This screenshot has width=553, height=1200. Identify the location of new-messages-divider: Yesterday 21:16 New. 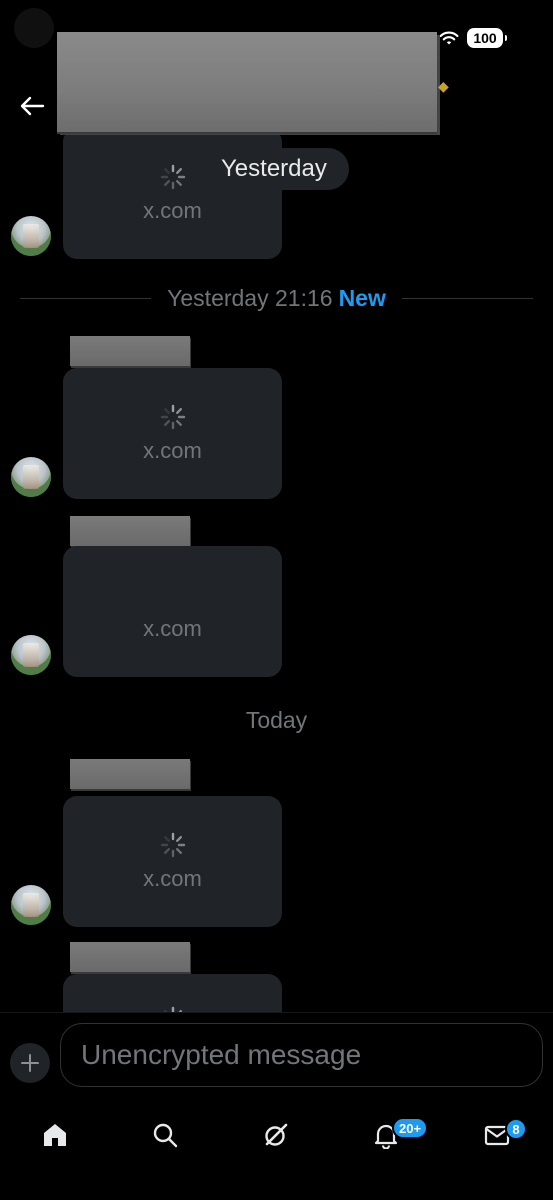
(277, 298).